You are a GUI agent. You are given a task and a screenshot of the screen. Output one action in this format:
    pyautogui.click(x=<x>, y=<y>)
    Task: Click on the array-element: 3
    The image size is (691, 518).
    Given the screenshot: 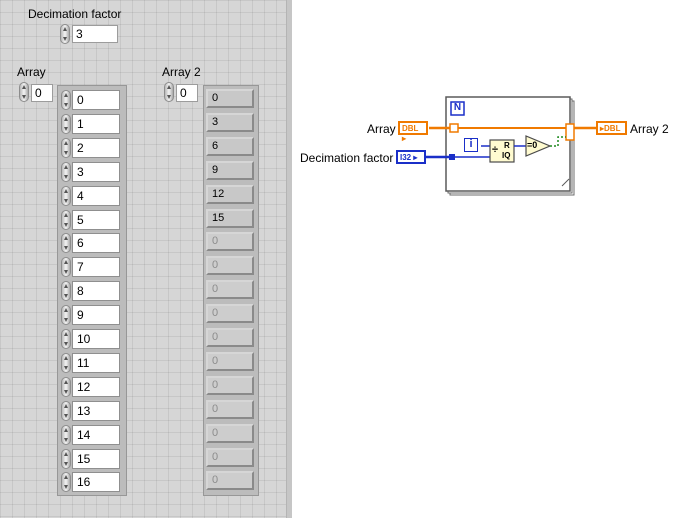 What is the action you would take?
    pyautogui.click(x=91, y=172)
    